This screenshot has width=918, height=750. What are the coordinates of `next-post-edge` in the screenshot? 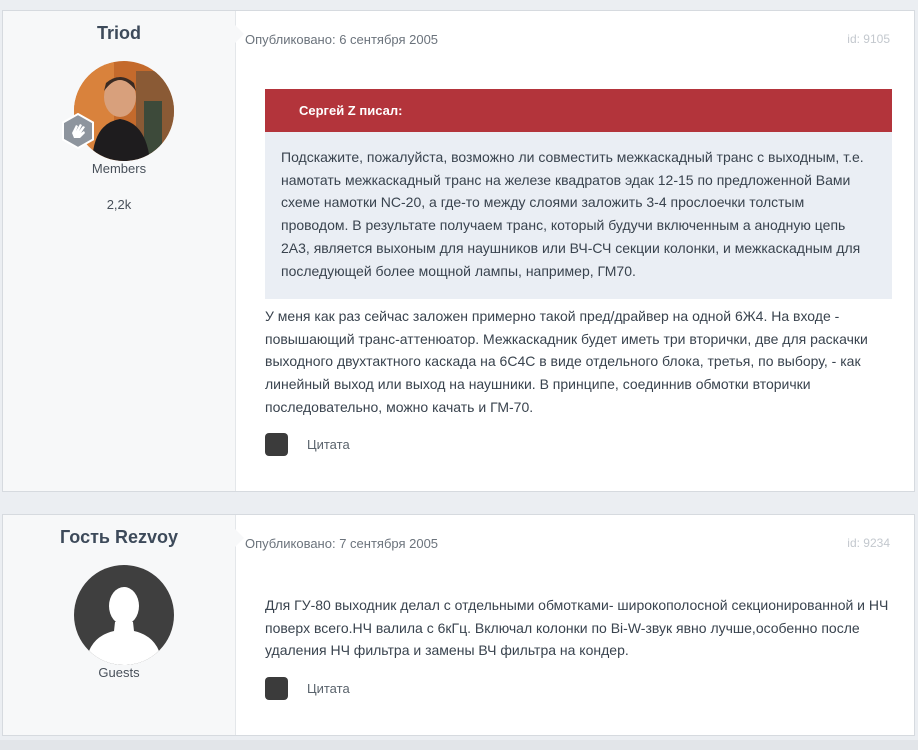 It's located at (459, 745).